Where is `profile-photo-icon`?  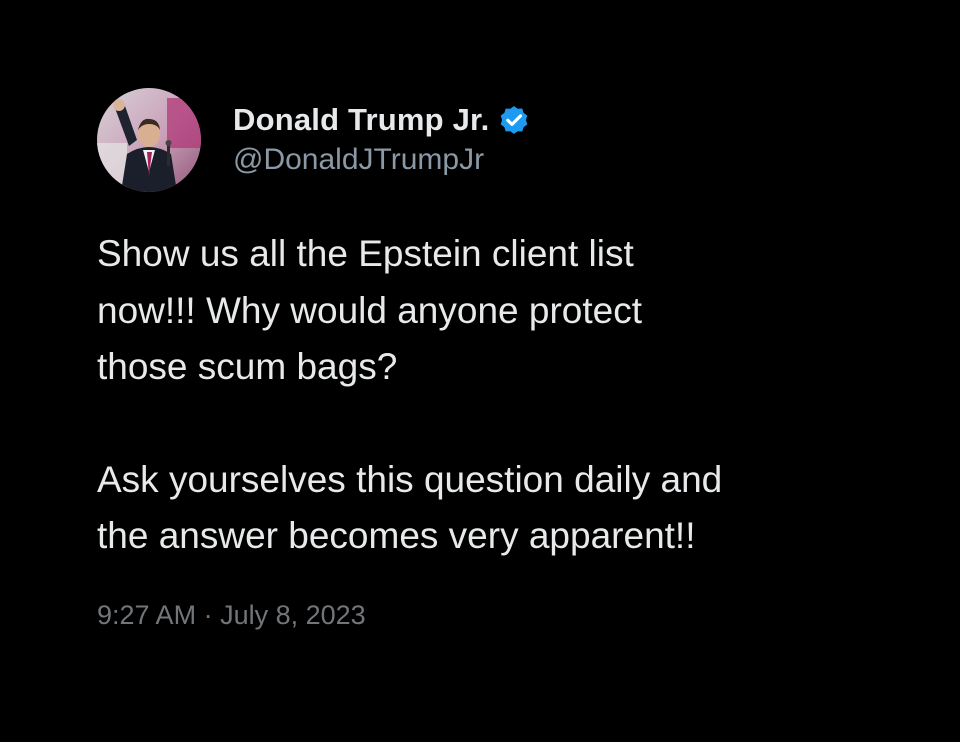
profile-photo-icon is located at coordinates (149, 140).